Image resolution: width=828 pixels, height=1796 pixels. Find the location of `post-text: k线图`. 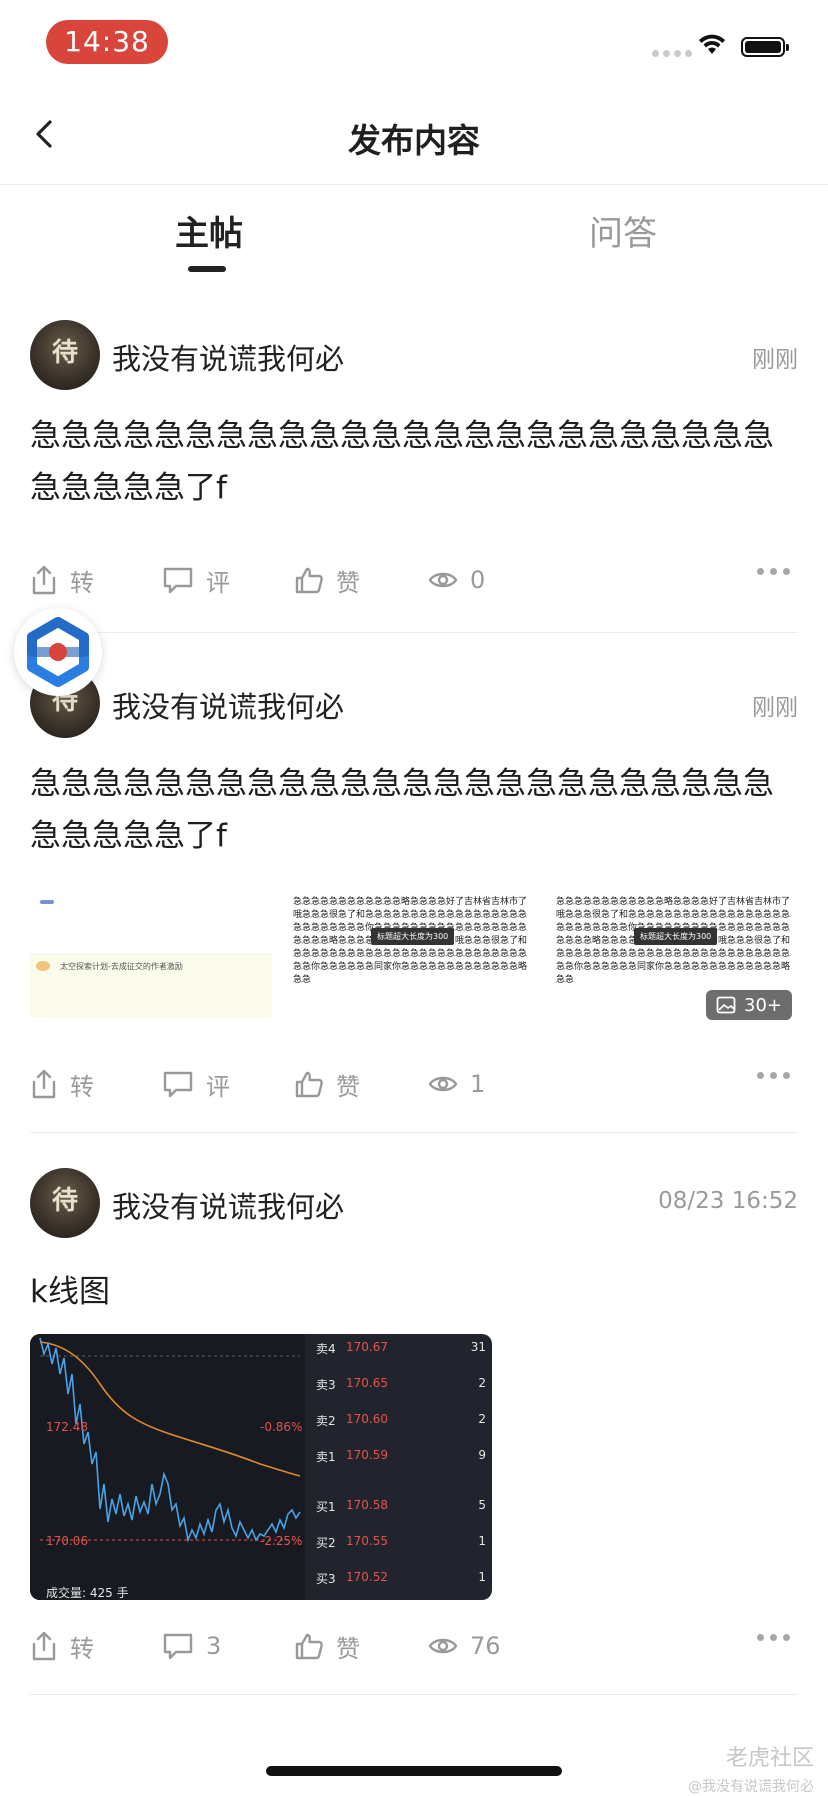

post-text: k线图 is located at coordinates (414, 1292).